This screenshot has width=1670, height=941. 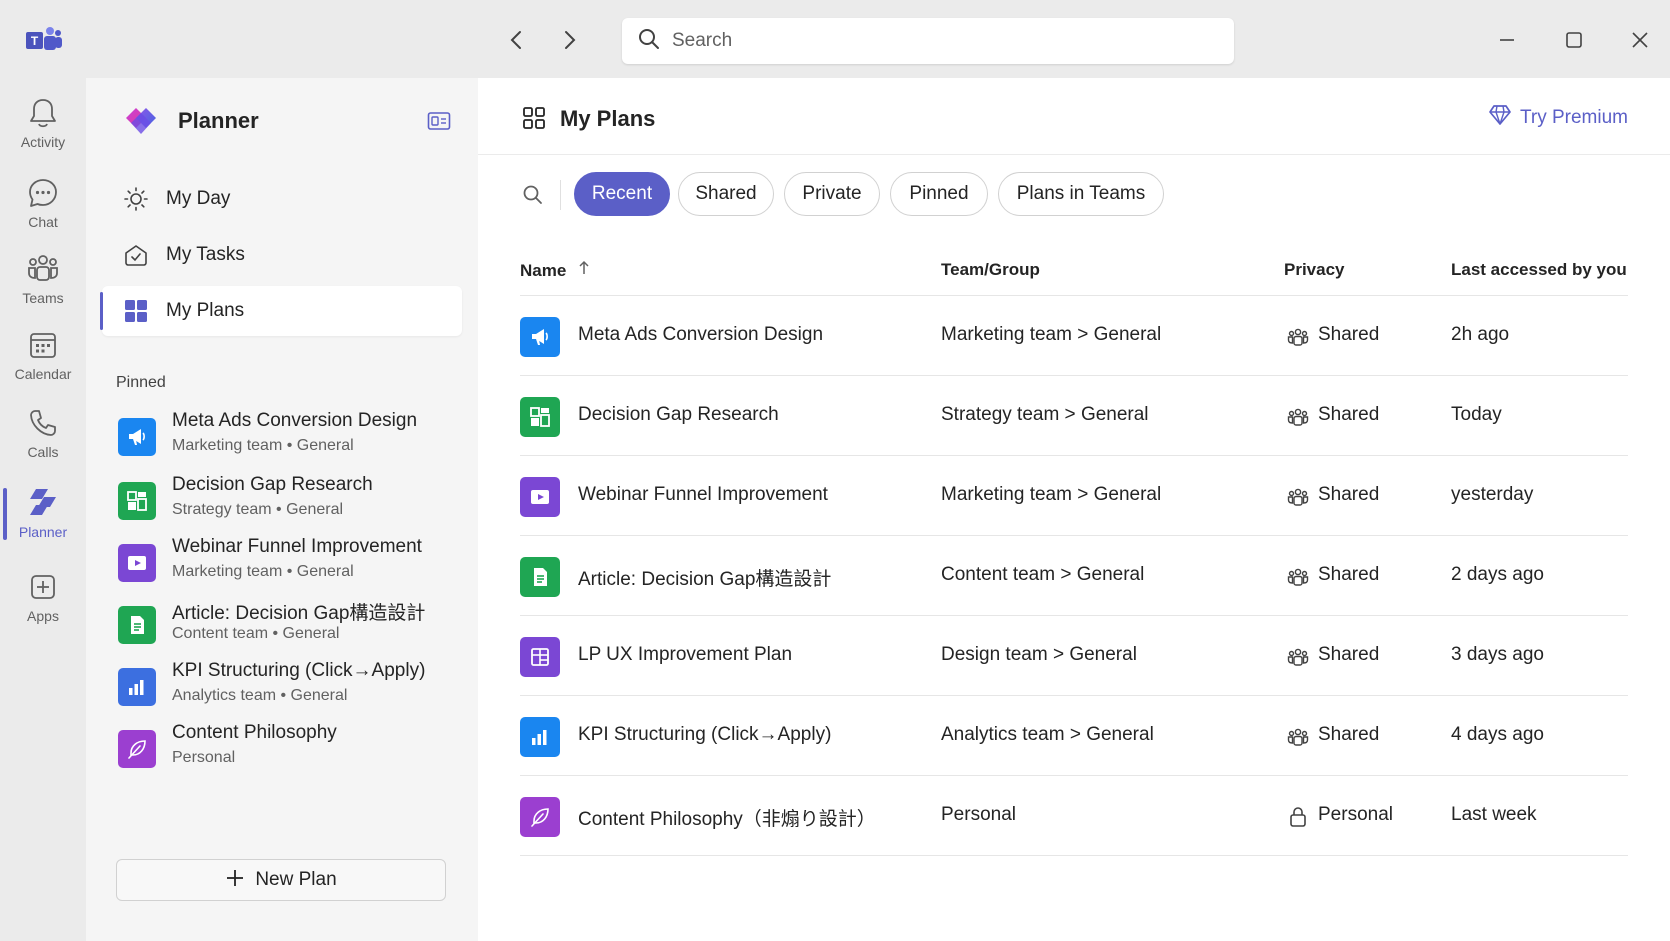 I want to click on plan-last-accessed: Last week, so click(x=1494, y=814).